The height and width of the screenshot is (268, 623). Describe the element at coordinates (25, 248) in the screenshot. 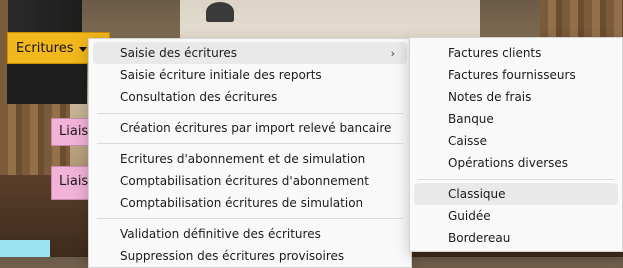

I see `cyan-tile` at that location.